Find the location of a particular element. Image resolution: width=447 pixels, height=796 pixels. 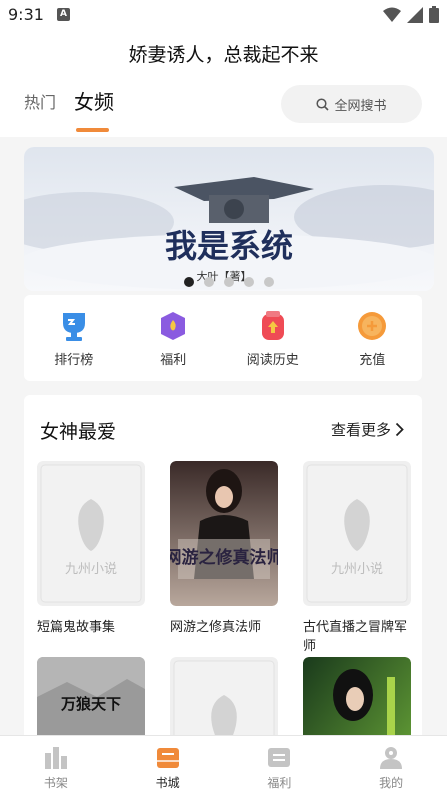

view-more-link: 查看更多 is located at coordinates (367, 429).